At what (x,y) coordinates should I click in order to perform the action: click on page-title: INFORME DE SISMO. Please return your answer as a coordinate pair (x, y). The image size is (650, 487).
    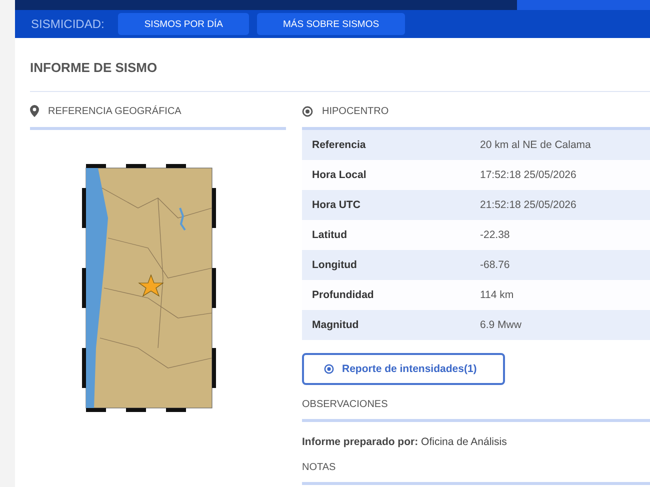
    Looking at the image, I should click on (94, 68).